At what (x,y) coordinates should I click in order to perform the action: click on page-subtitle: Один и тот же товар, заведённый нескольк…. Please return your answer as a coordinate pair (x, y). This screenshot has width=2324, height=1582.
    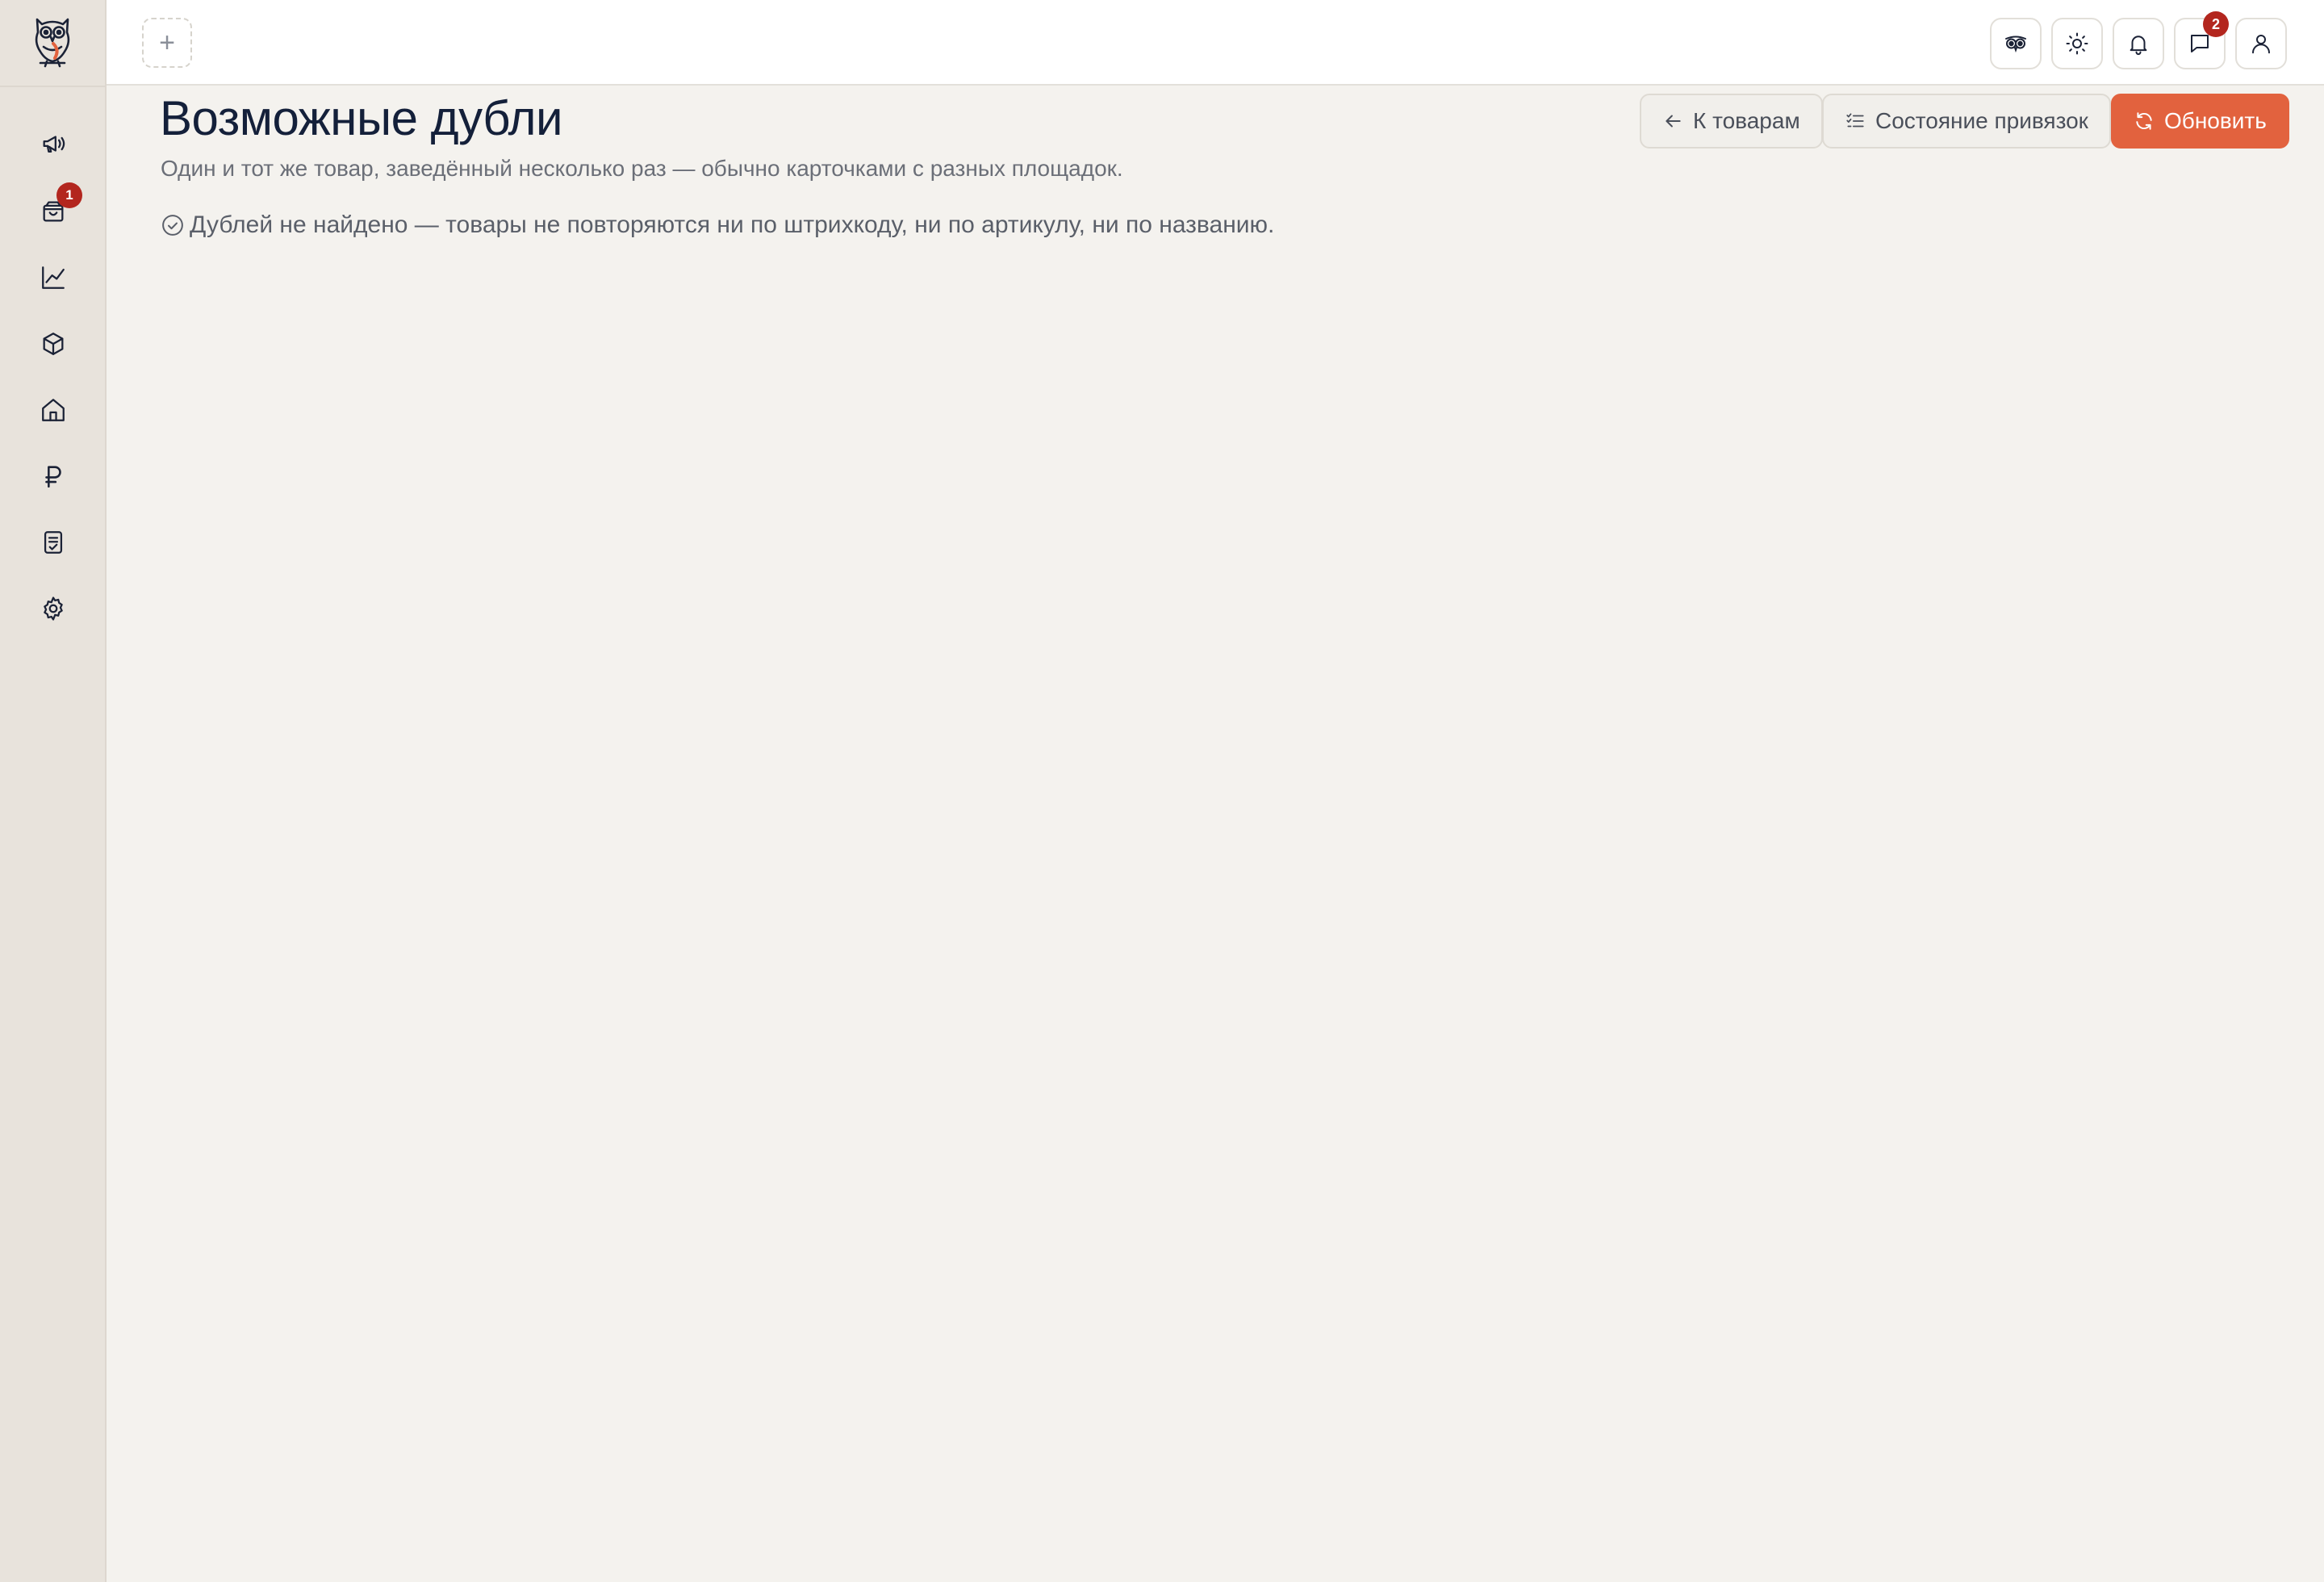
    Looking at the image, I should click on (642, 168).